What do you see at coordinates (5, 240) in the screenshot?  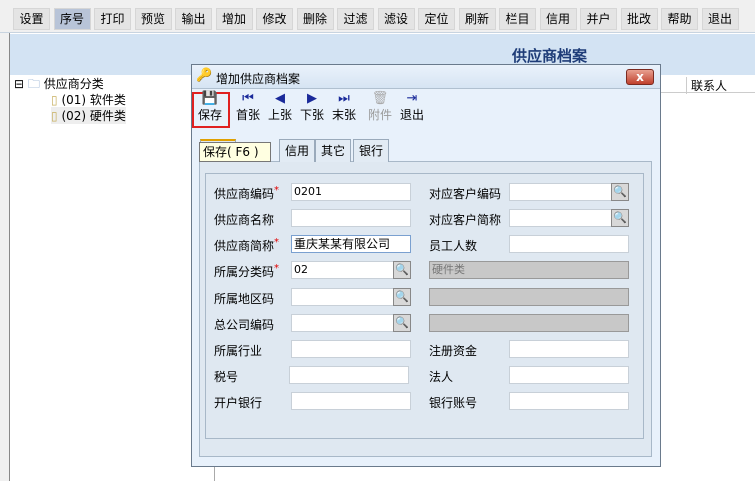 I see `left-edge` at bounding box center [5, 240].